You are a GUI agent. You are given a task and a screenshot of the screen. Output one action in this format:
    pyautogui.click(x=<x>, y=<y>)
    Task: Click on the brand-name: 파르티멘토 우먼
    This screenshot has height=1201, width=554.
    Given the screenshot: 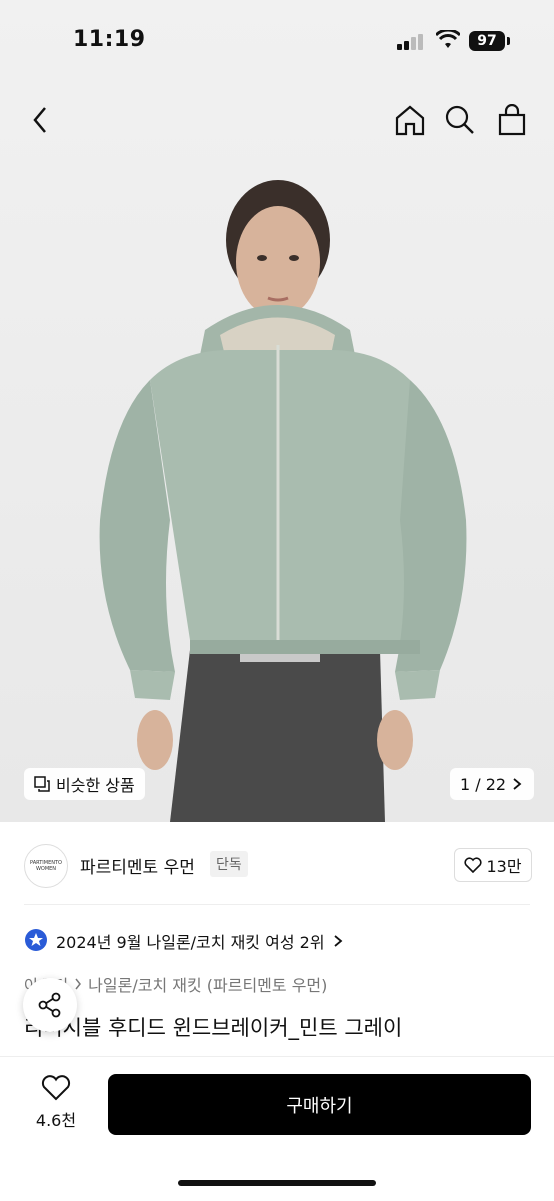 What is the action you would take?
    pyautogui.click(x=137, y=865)
    